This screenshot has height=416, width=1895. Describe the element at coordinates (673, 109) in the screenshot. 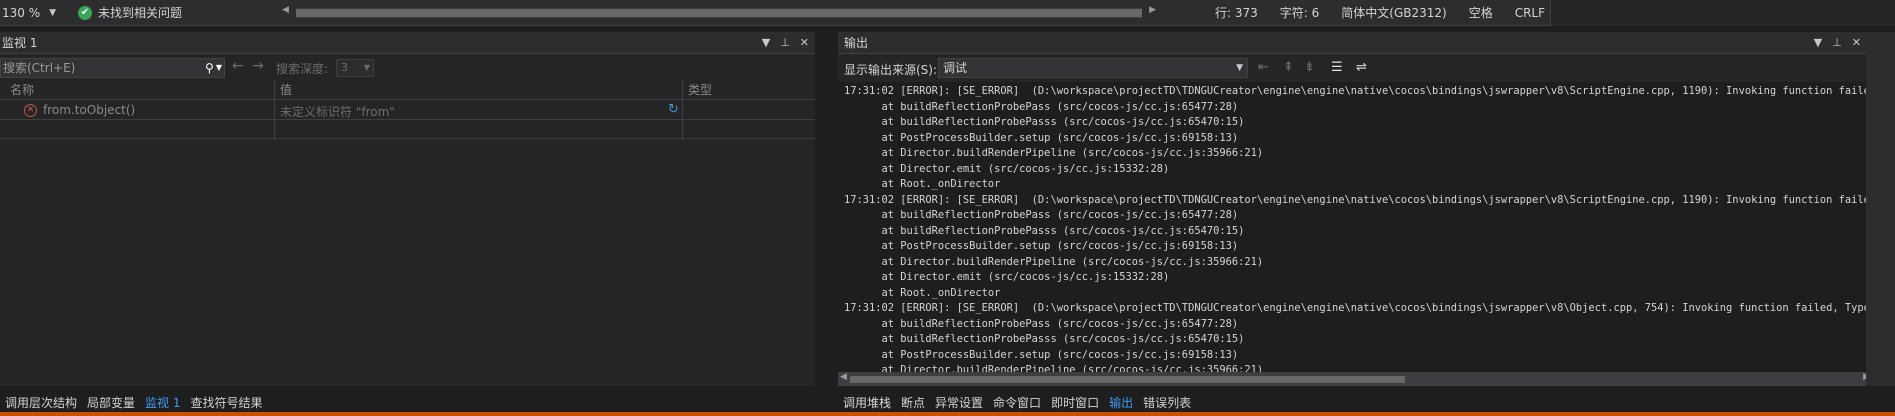

I see `refresh-icon: ↻` at that location.